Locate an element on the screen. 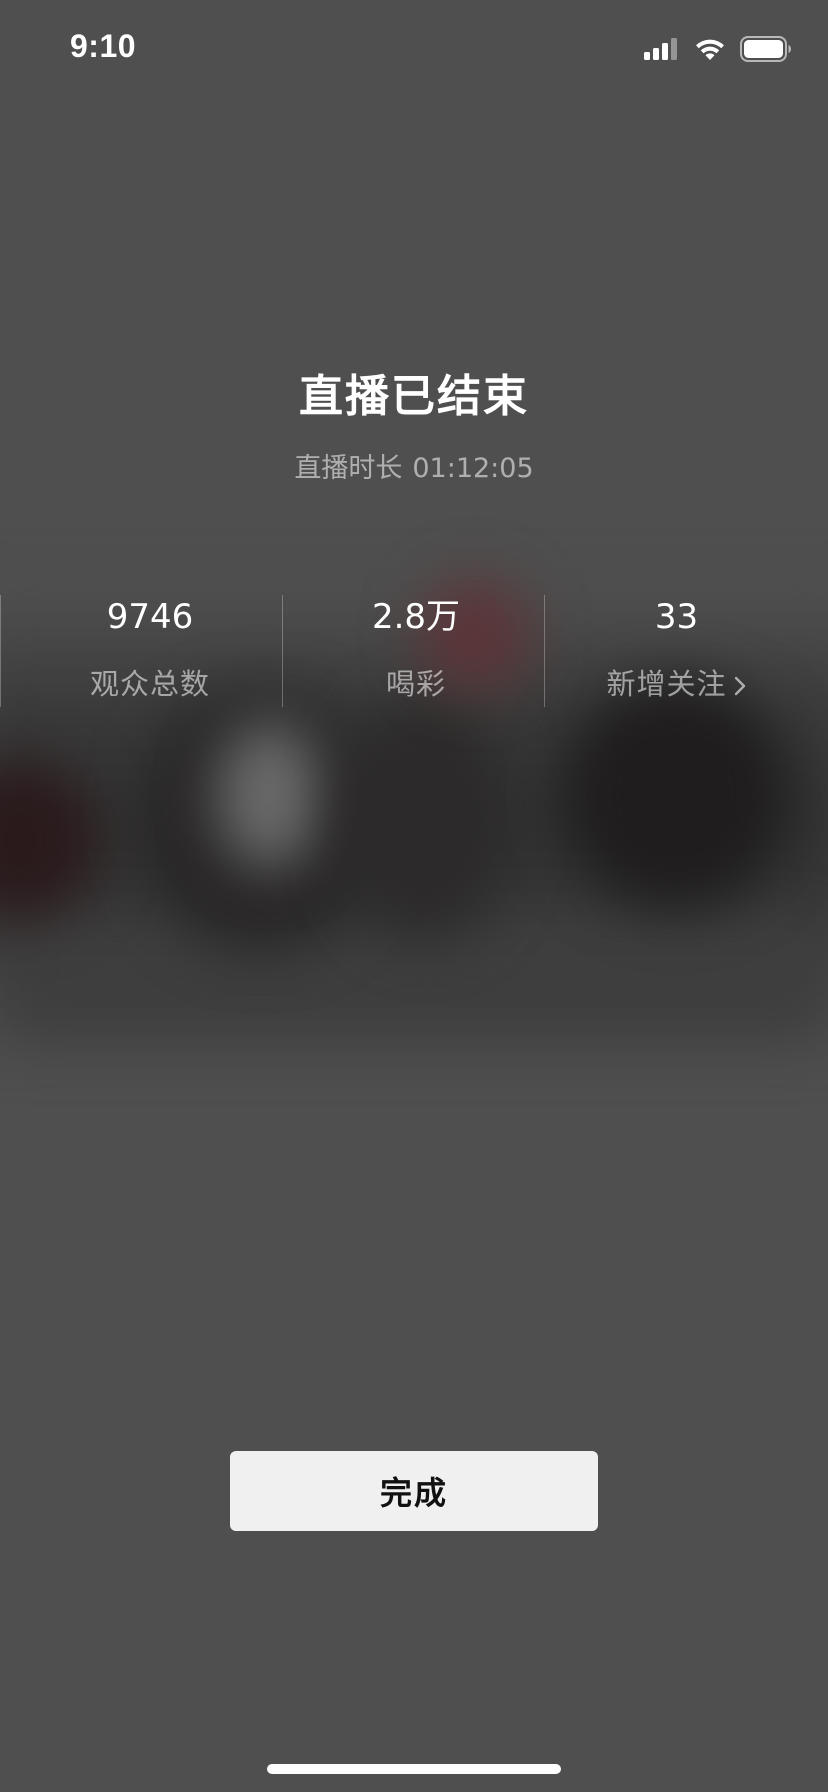 This screenshot has width=828, height=1792. status-bar: 9:10 is located at coordinates (414, 48).